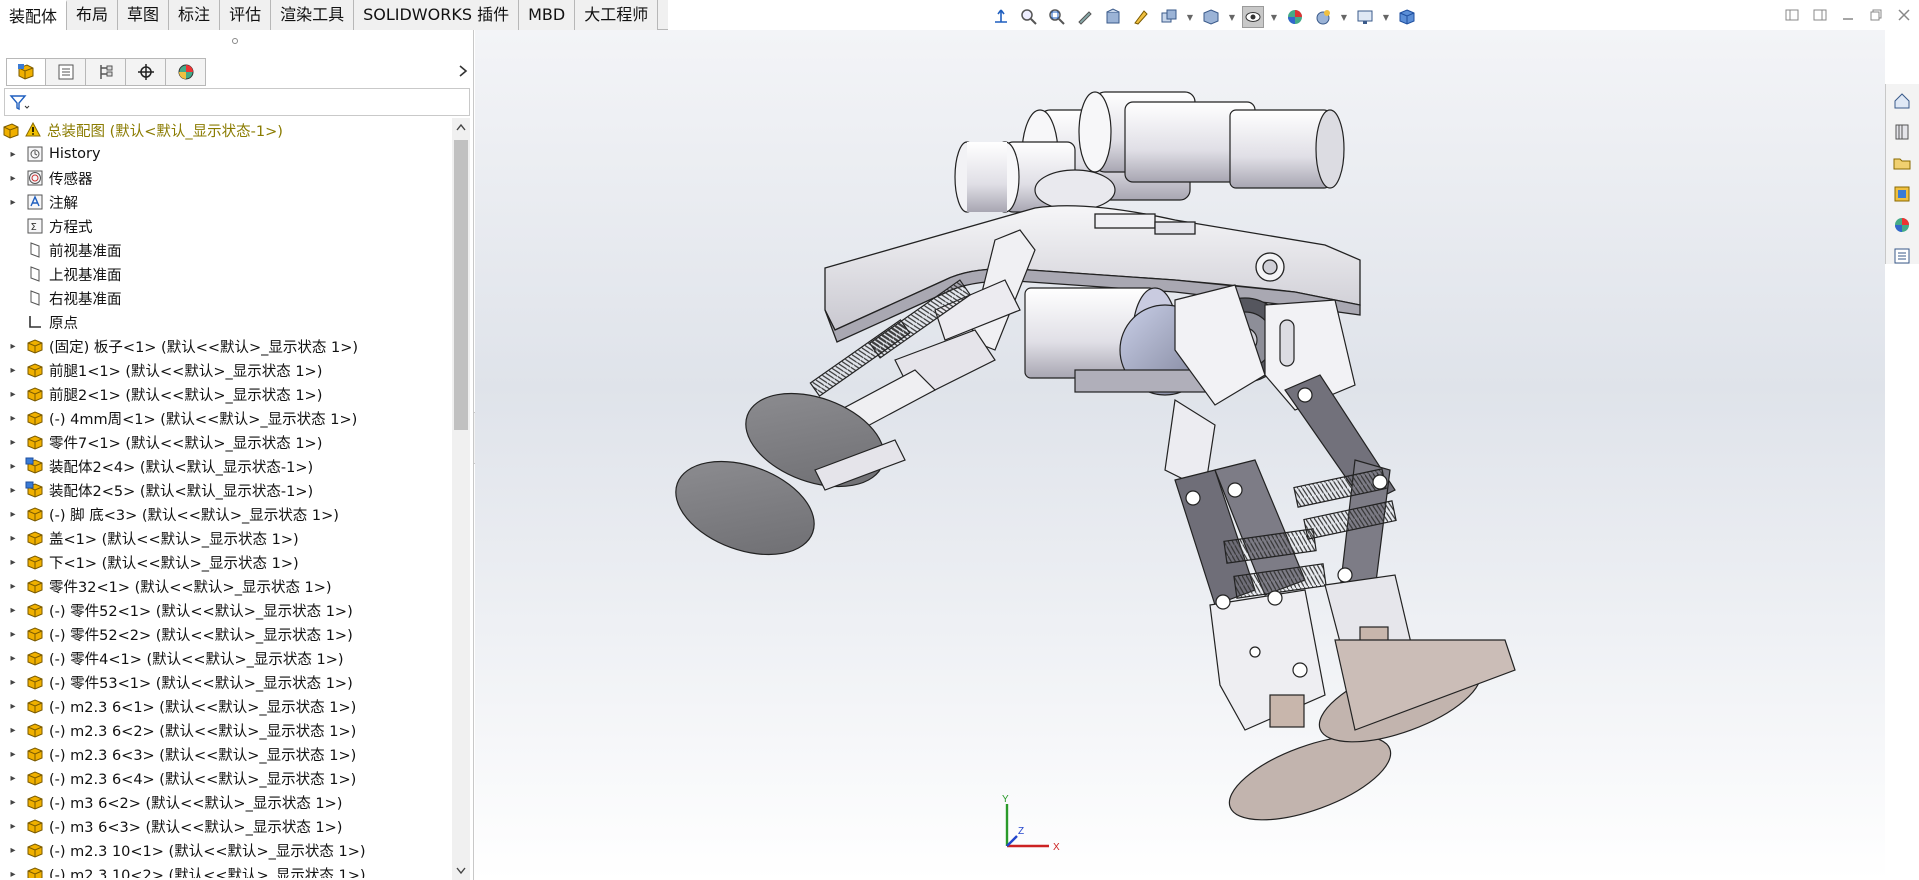 This screenshot has height=880, width=1919. Describe the element at coordinates (226, 826) in the screenshot. I see `tree-item: ▸ (-) m3 6<3> (默认<<默认>_显示状态 1>)` at that location.